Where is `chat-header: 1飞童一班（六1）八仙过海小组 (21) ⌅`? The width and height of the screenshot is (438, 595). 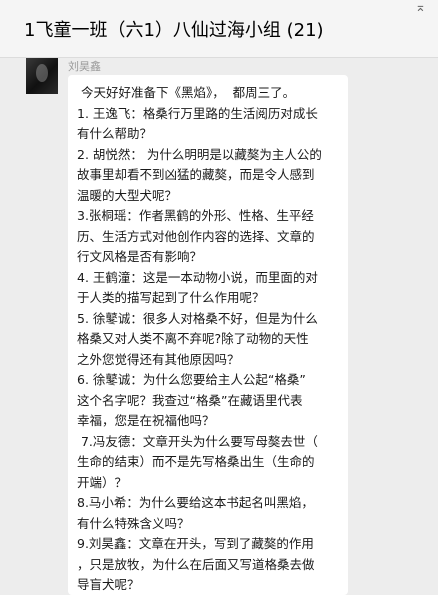 chat-header: 1飞童一班（六1）八仙过海小组 (21) ⌅ is located at coordinates (219, 29).